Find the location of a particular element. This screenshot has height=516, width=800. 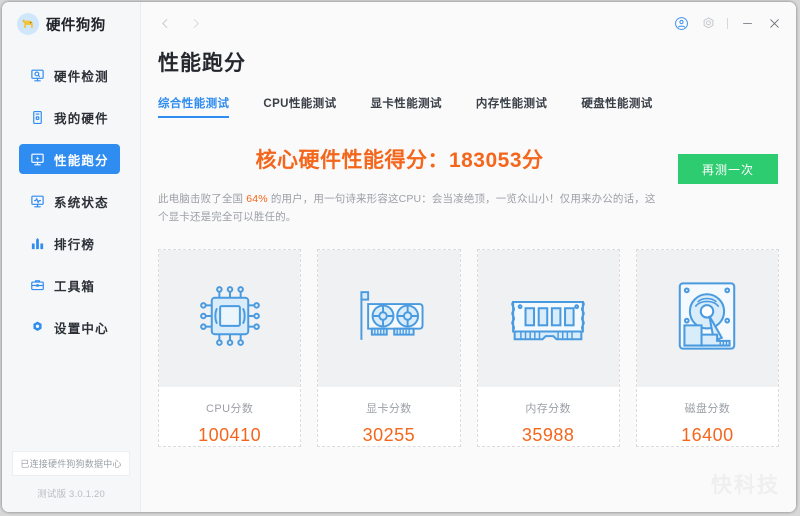

score-card-memory: 内存分数 35988 is located at coordinates (548, 347).